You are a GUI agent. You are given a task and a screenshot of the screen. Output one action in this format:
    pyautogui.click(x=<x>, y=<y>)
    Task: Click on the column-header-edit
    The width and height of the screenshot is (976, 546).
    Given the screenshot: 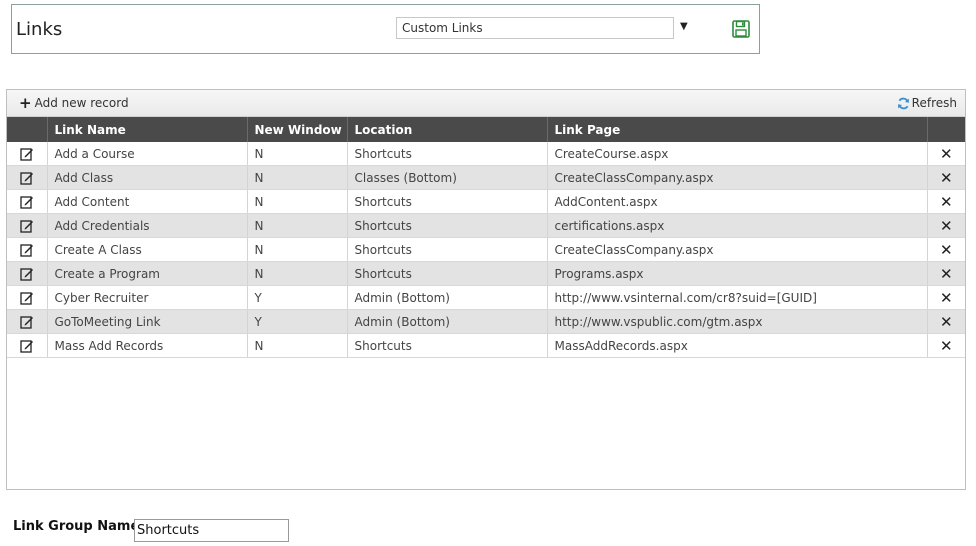 What is the action you would take?
    pyautogui.click(x=27, y=129)
    